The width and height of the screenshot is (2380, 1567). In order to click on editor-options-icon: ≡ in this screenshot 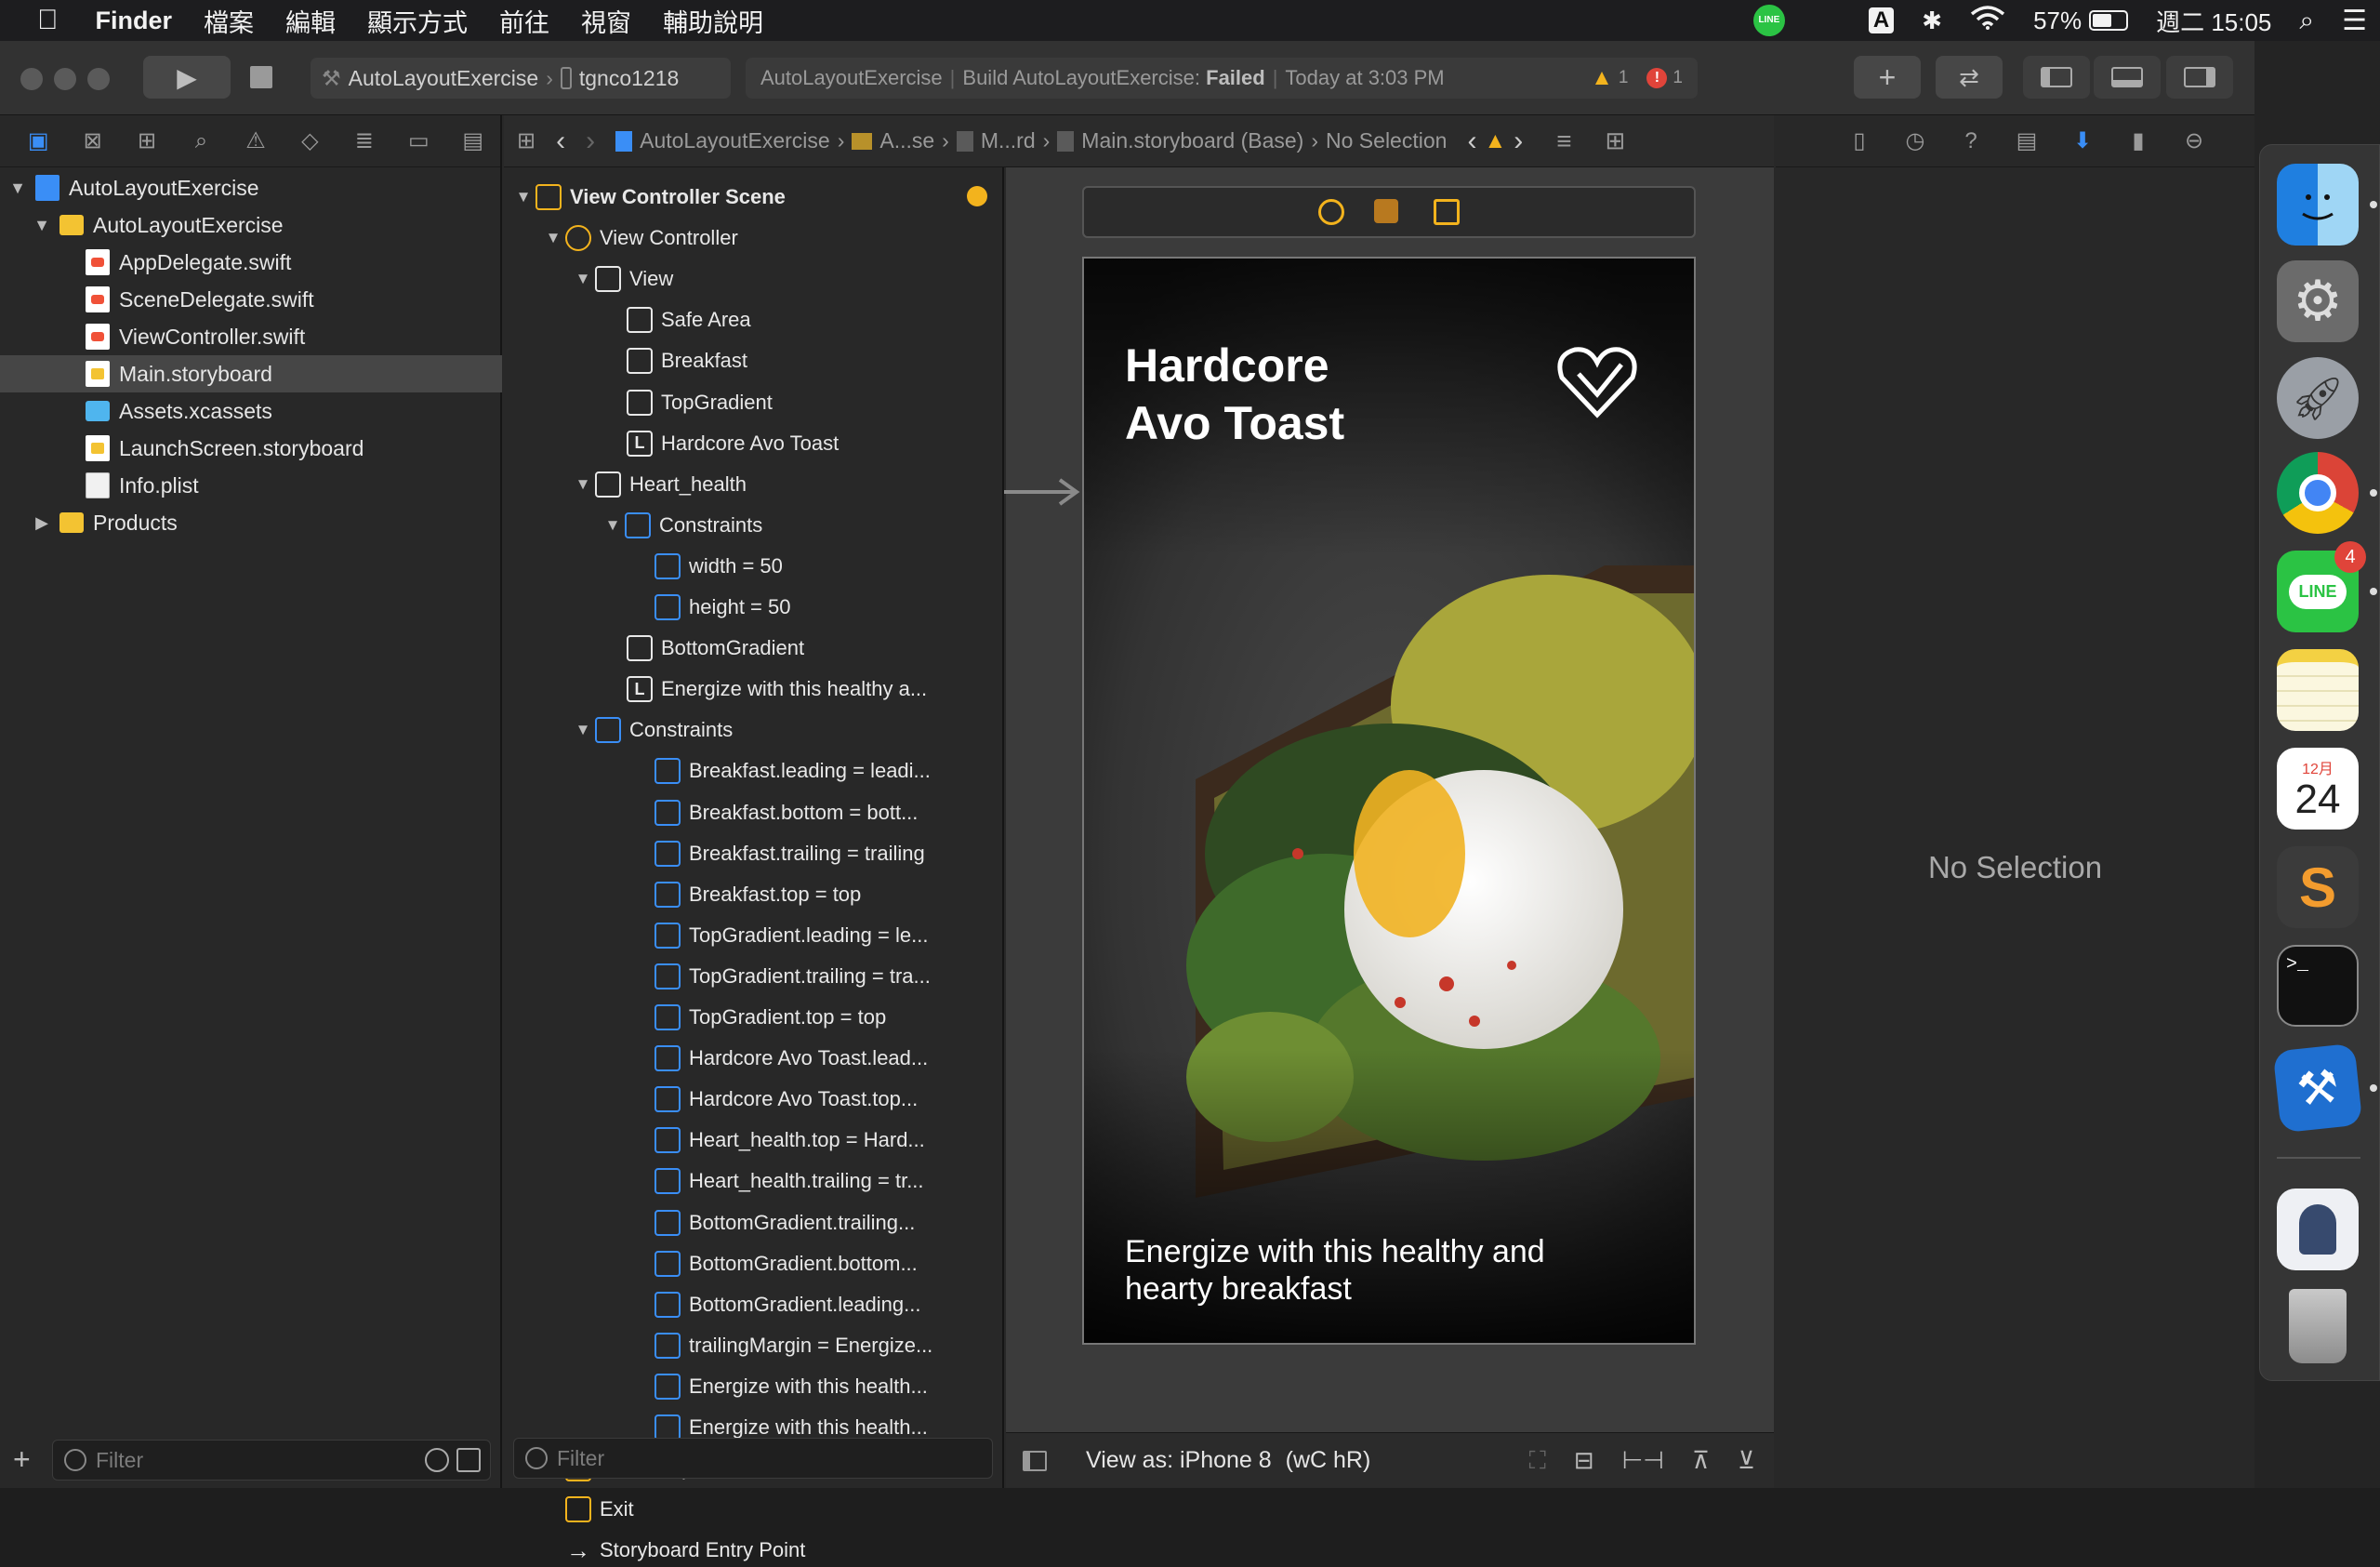, I will do `click(1563, 141)`.